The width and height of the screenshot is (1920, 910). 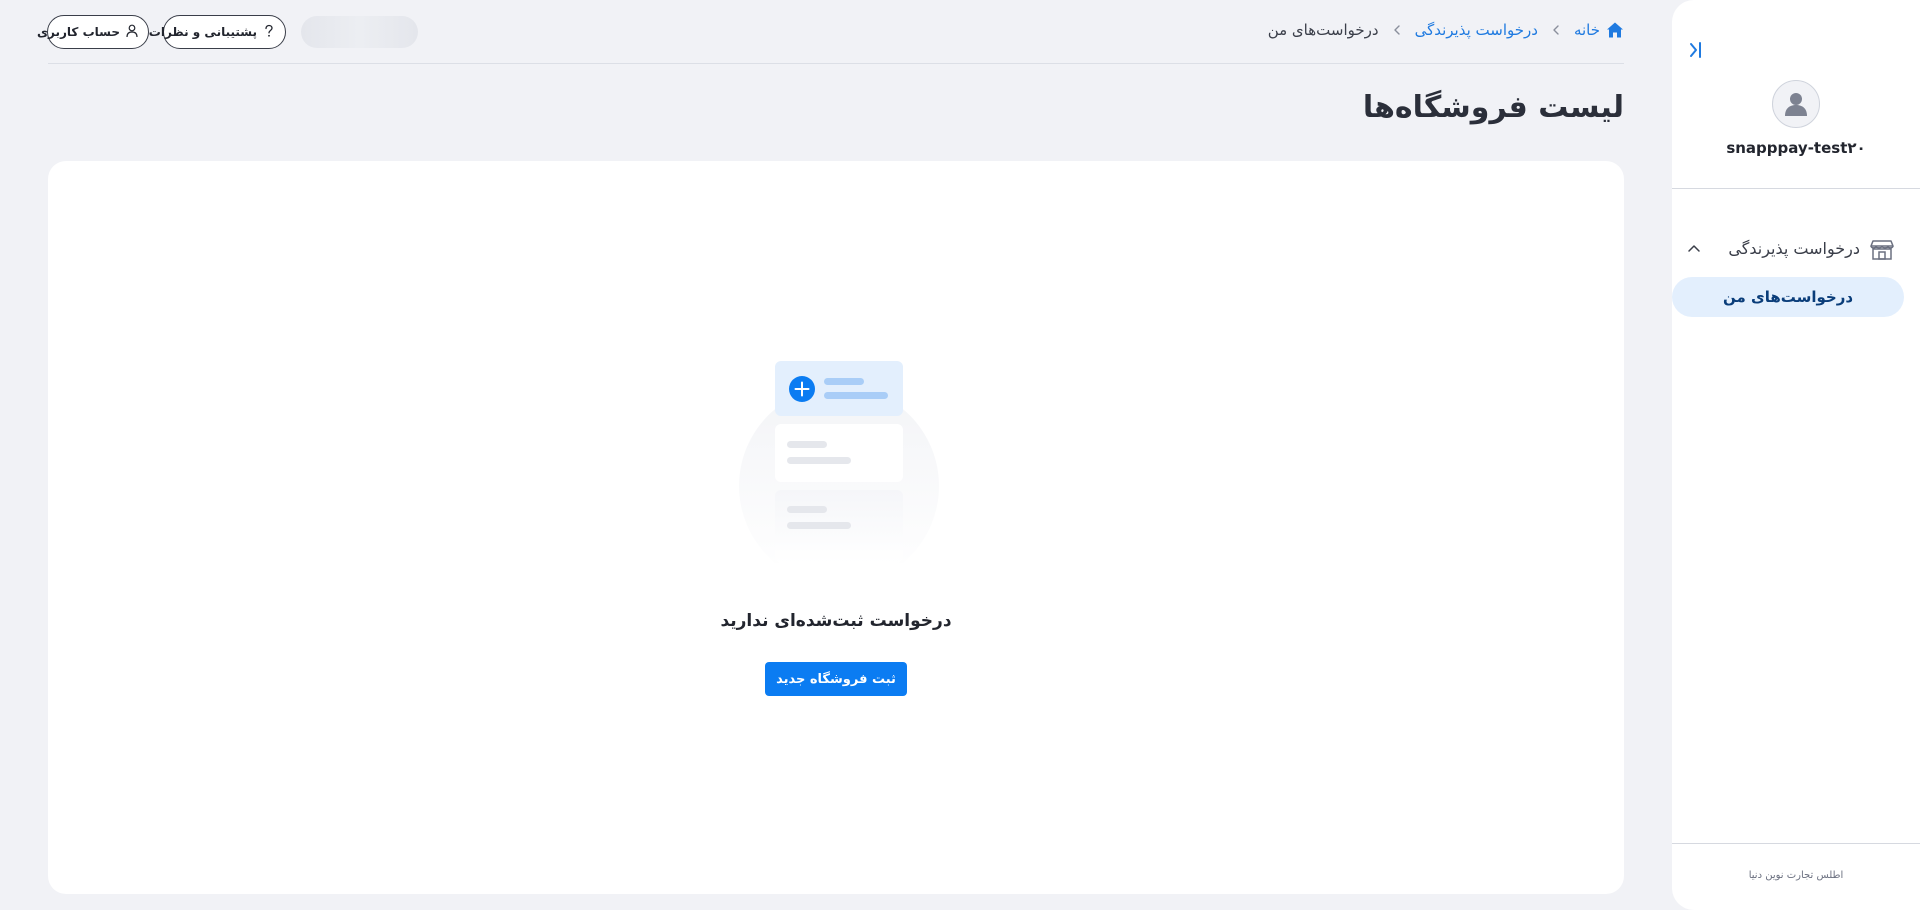 What do you see at coordinates (1323, 30) in the screenshot?
I see `breadcrumb-current: درخواست‌های من` at bounding box center [1323, 30].